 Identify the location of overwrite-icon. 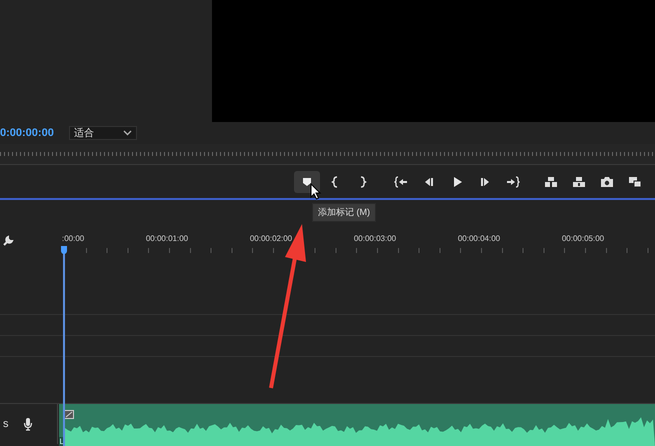
(579, 181).